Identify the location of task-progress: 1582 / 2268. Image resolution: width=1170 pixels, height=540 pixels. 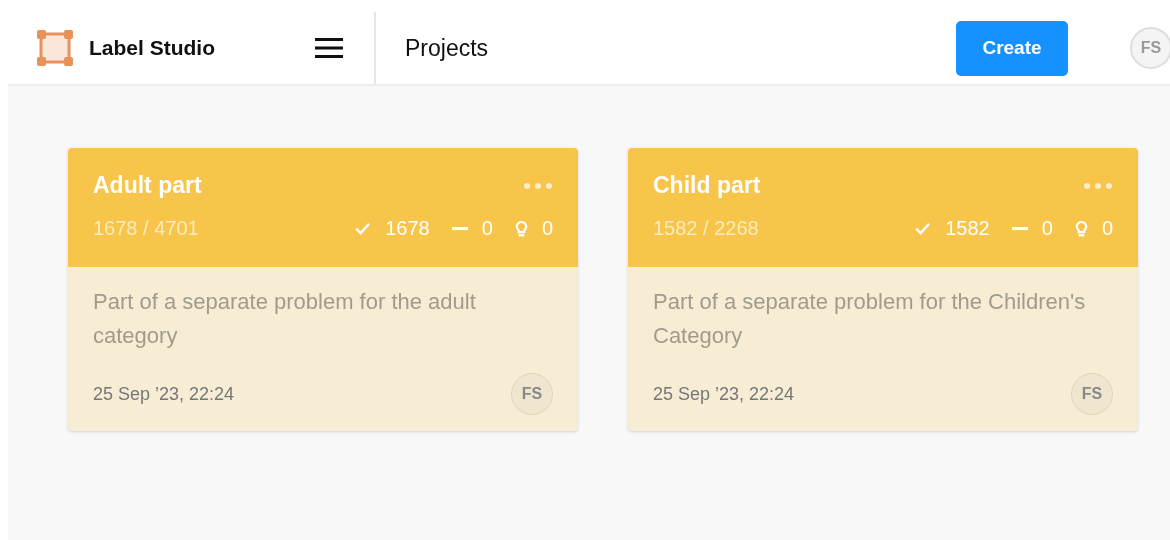
(706, 228).